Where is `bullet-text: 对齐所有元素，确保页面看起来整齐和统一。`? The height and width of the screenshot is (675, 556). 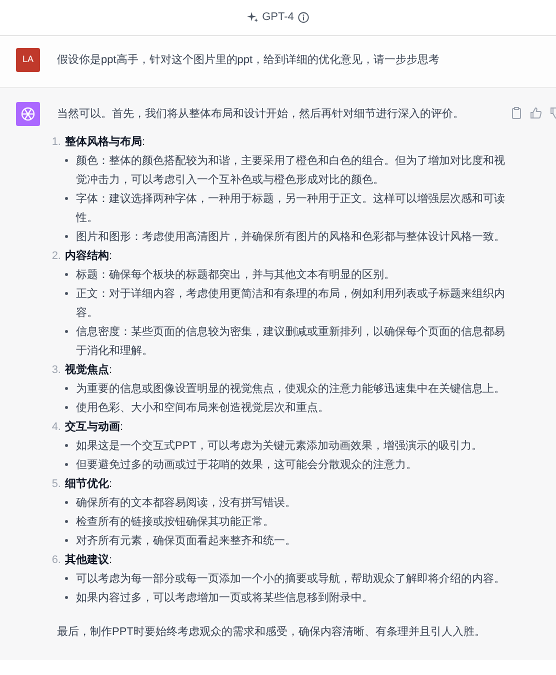 bullet-text: 对齐所有元素，确保页面看起来整齐和统一。 is located at coordinates (186, 541).